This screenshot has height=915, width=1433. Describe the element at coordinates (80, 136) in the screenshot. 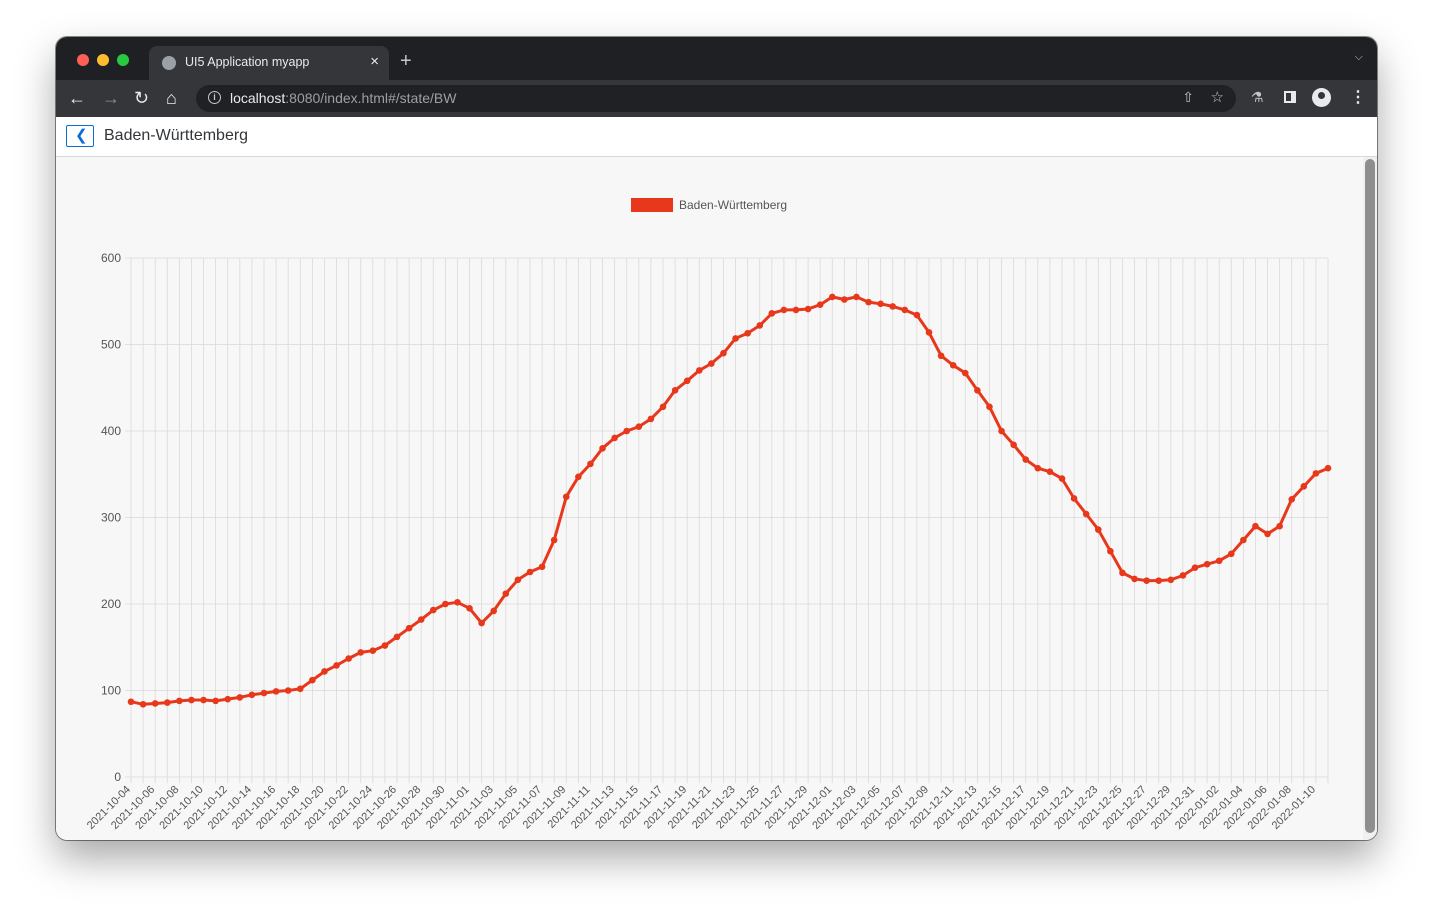

I see `nav-back-button: ❮` at that location.